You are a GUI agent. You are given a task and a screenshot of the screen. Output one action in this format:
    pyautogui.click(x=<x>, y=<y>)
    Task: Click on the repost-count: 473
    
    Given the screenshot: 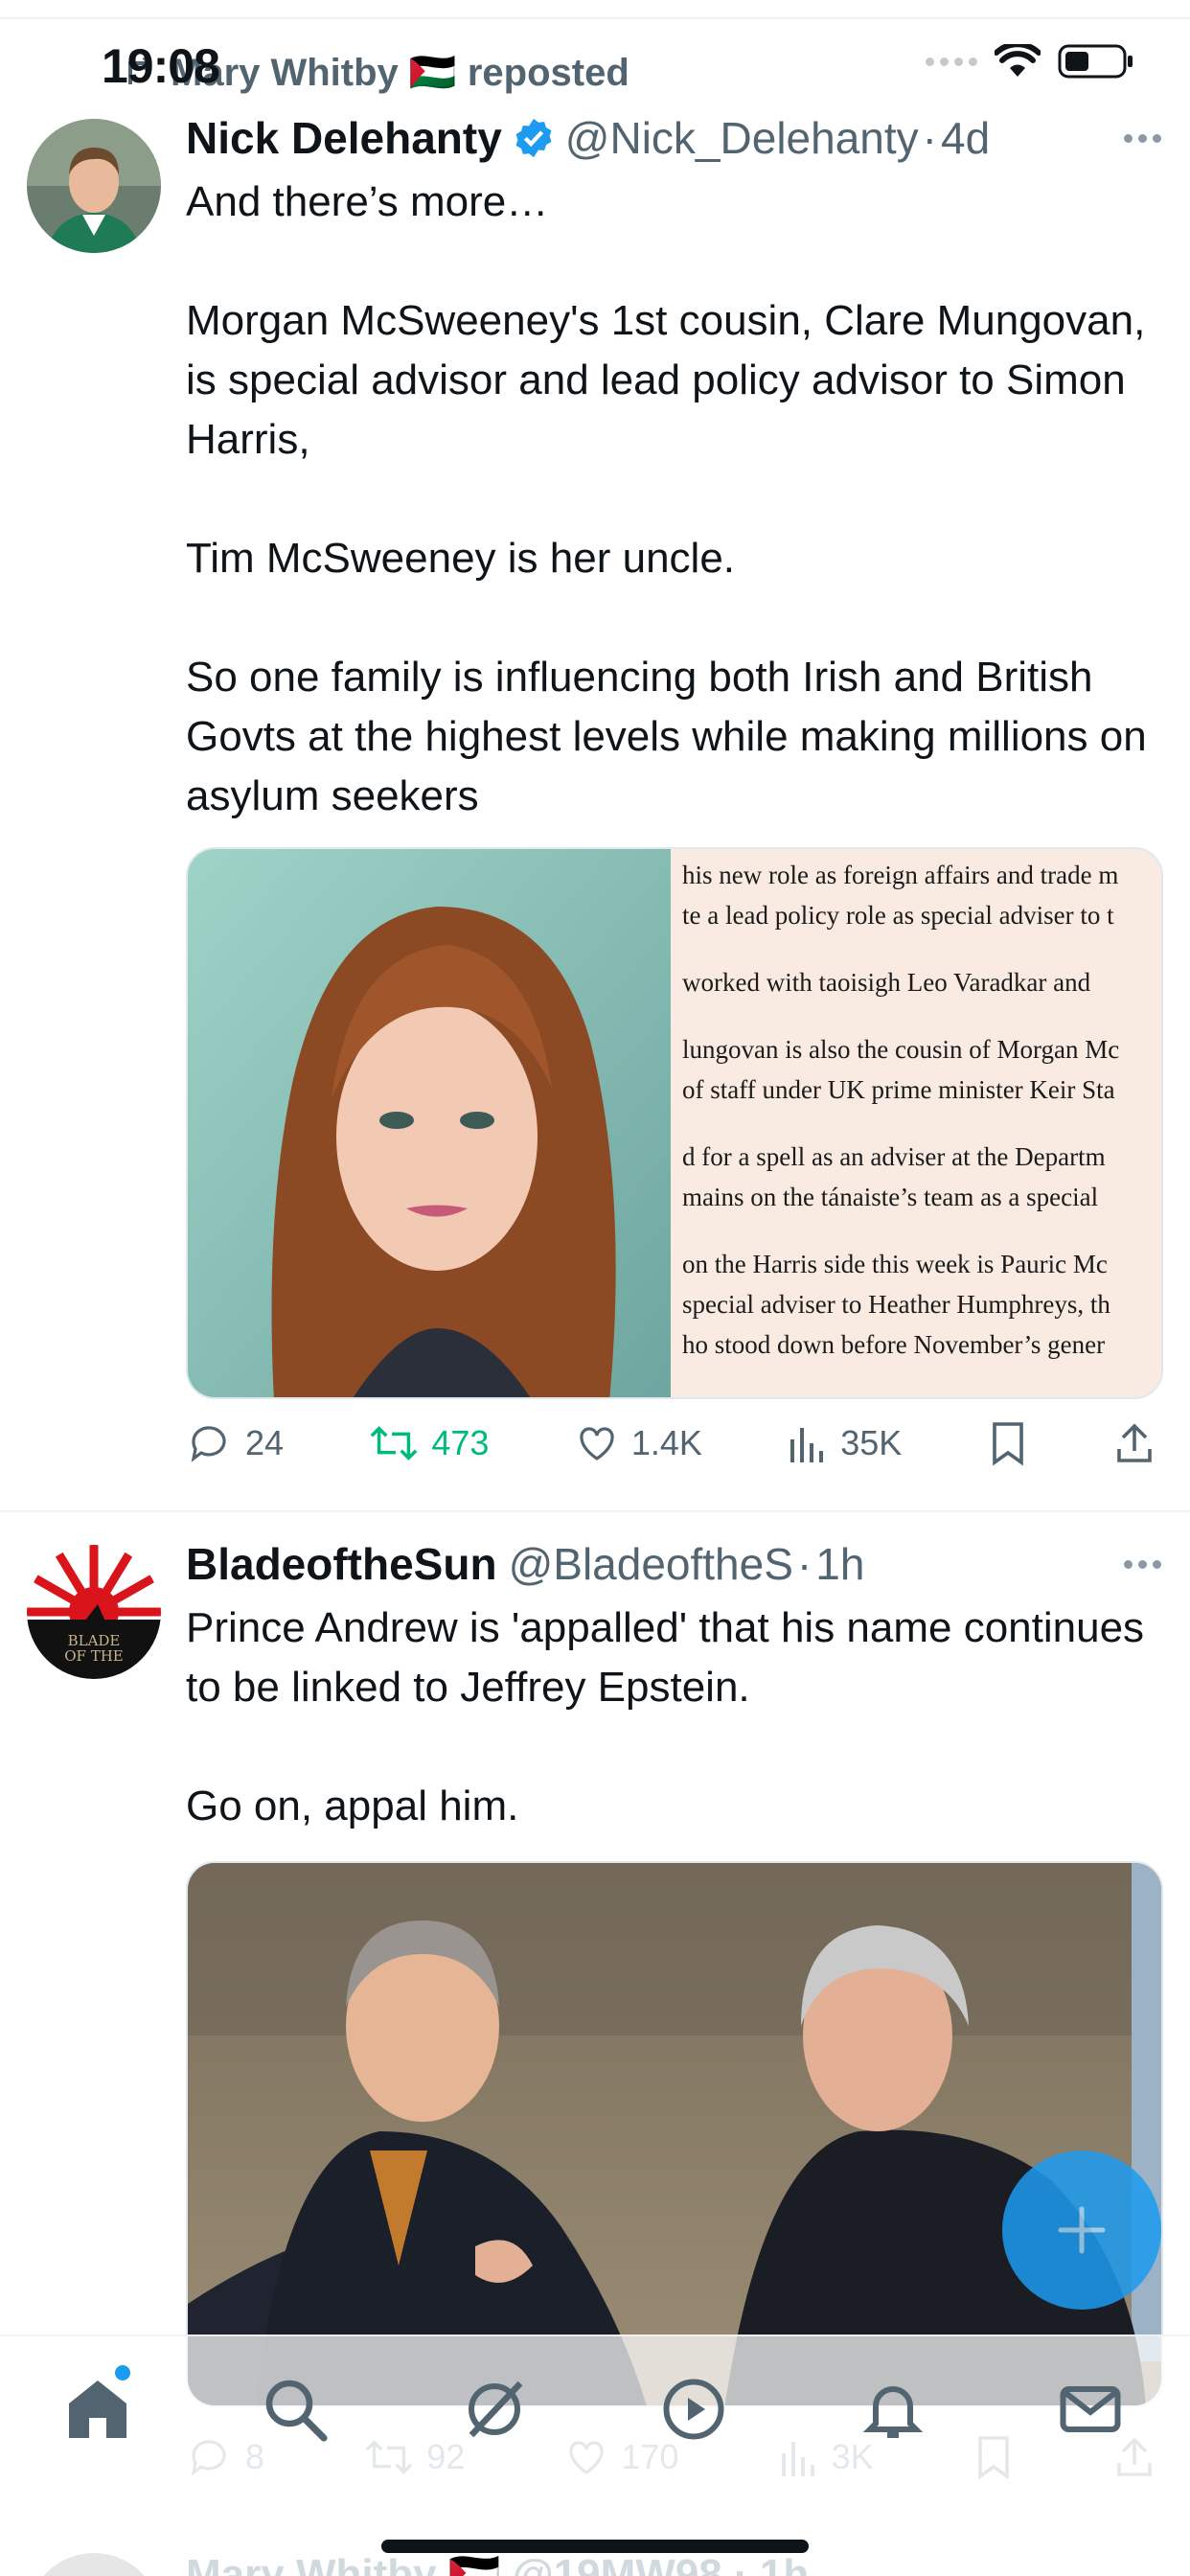 What is the action you would take?
    pyautogui.click(x=460, y=1442)
    